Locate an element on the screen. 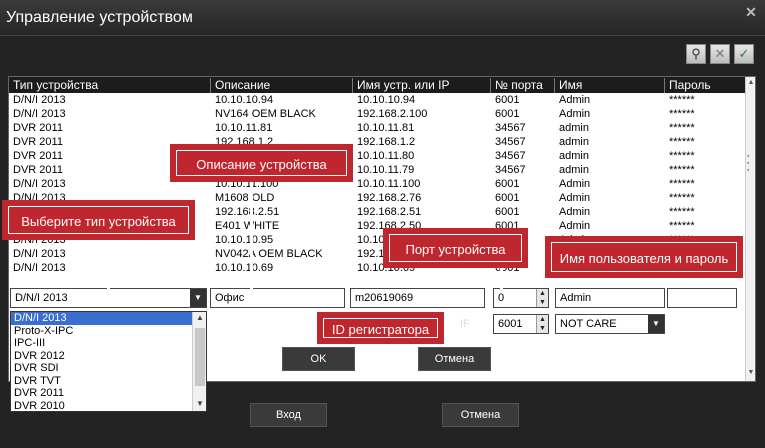 The image size is (765, 448). annotation-id: ID регистратора is located at coordinates (380, 328).